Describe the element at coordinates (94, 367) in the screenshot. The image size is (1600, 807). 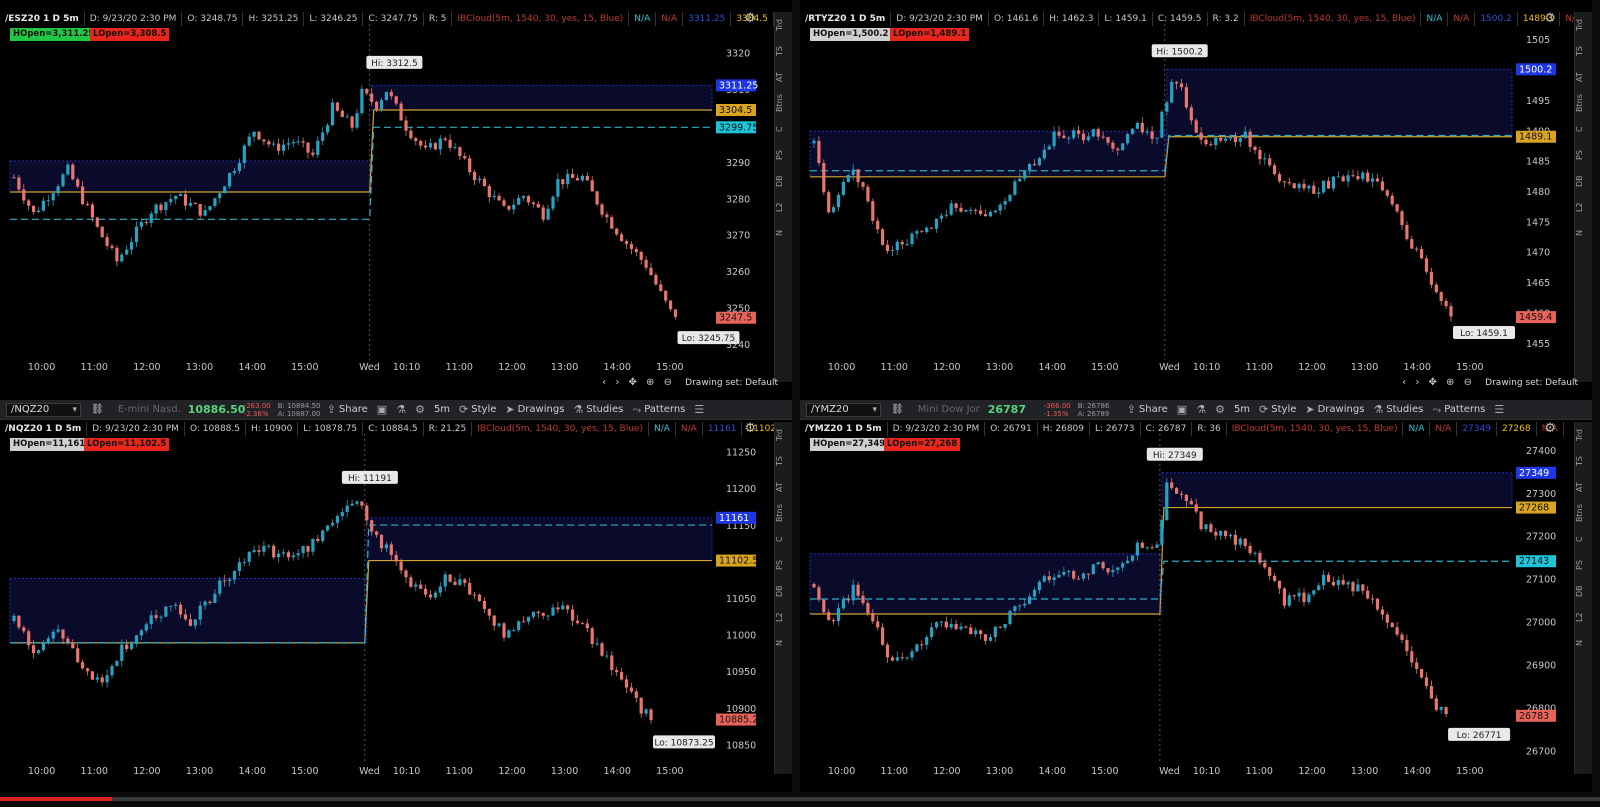
I see `x-tick-label: 11:00` at that location.